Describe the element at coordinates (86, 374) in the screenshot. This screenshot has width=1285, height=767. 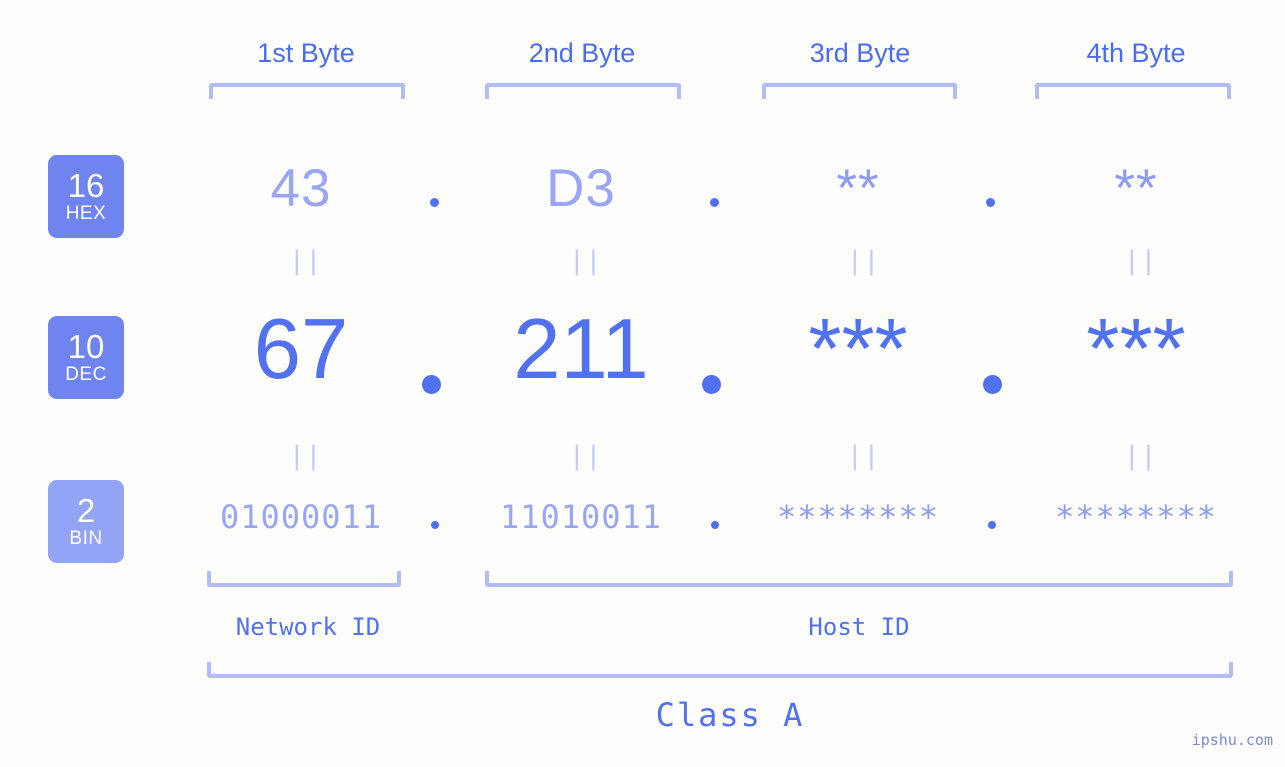
I see `radix-badge-dec-label: DEC` at that location.